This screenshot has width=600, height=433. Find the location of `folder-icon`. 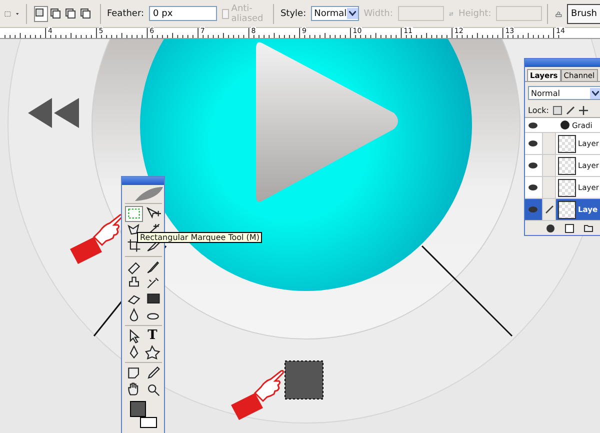

folder-icon is located at coordinates (588, 228).